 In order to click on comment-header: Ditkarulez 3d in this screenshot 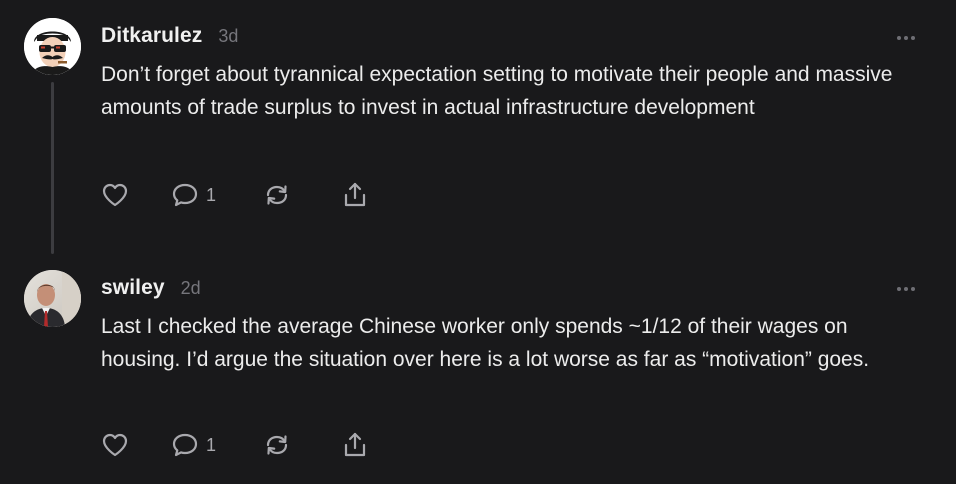, I will do `click(169, 36)`.